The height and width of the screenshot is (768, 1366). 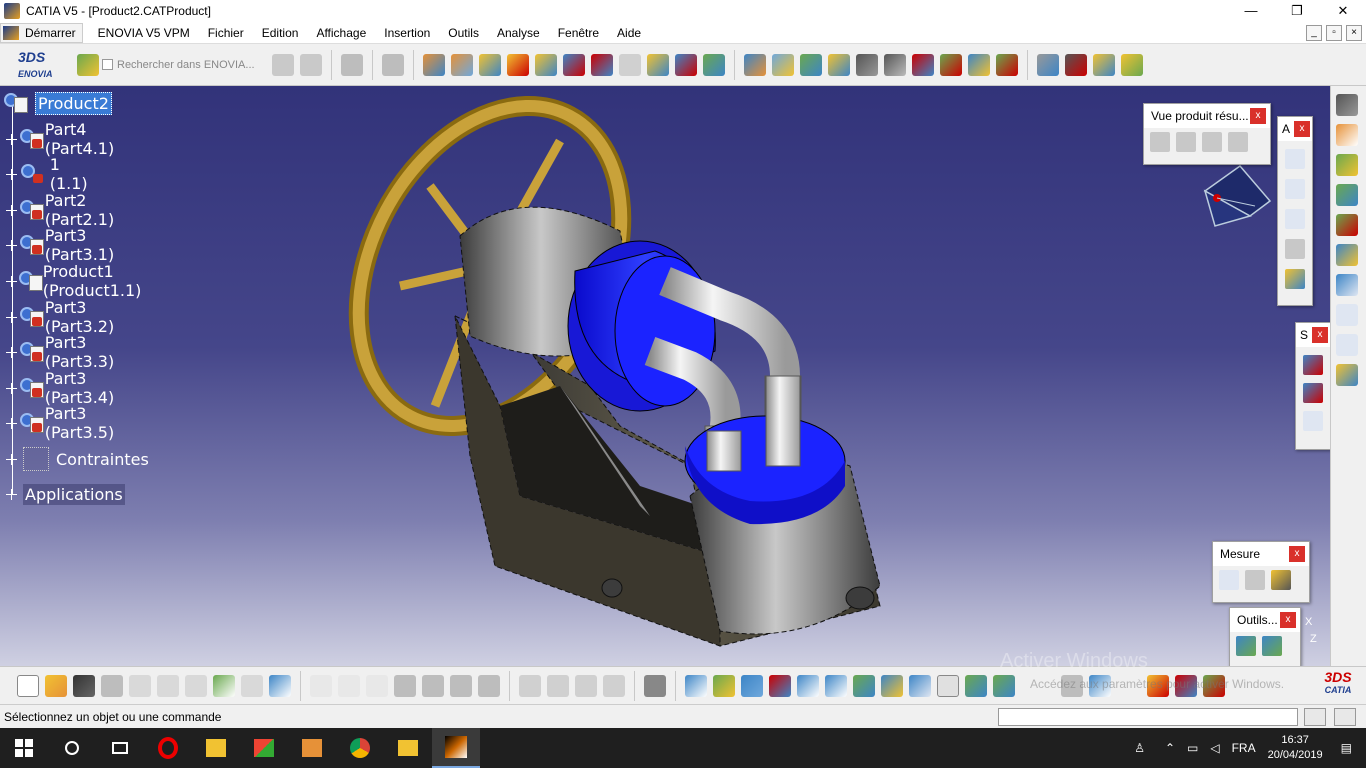 What do you see at coordinates (408, 748) in the screenshot?
I see `folder-icon` at bounding box center [408, 748].